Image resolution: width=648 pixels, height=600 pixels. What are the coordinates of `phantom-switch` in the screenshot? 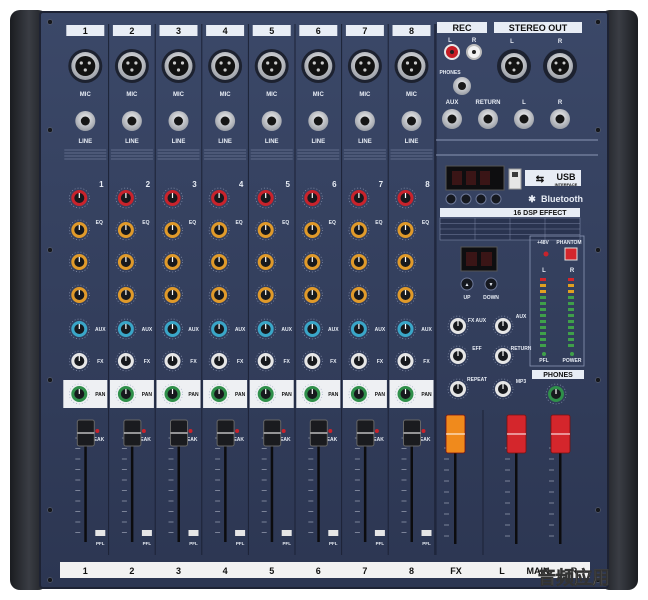 It's located at (571, 254).